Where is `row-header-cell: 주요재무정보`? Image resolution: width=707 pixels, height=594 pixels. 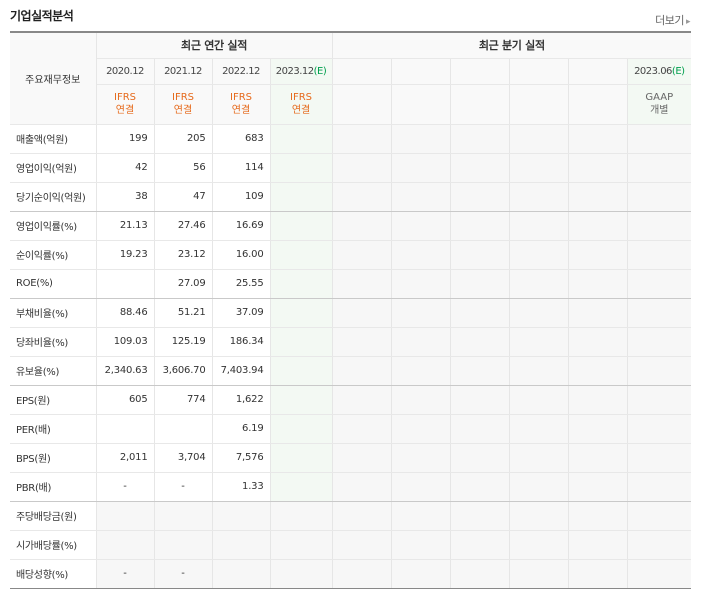
row-header-cell: 주요재무정보 is located at coordinates (53, 78).